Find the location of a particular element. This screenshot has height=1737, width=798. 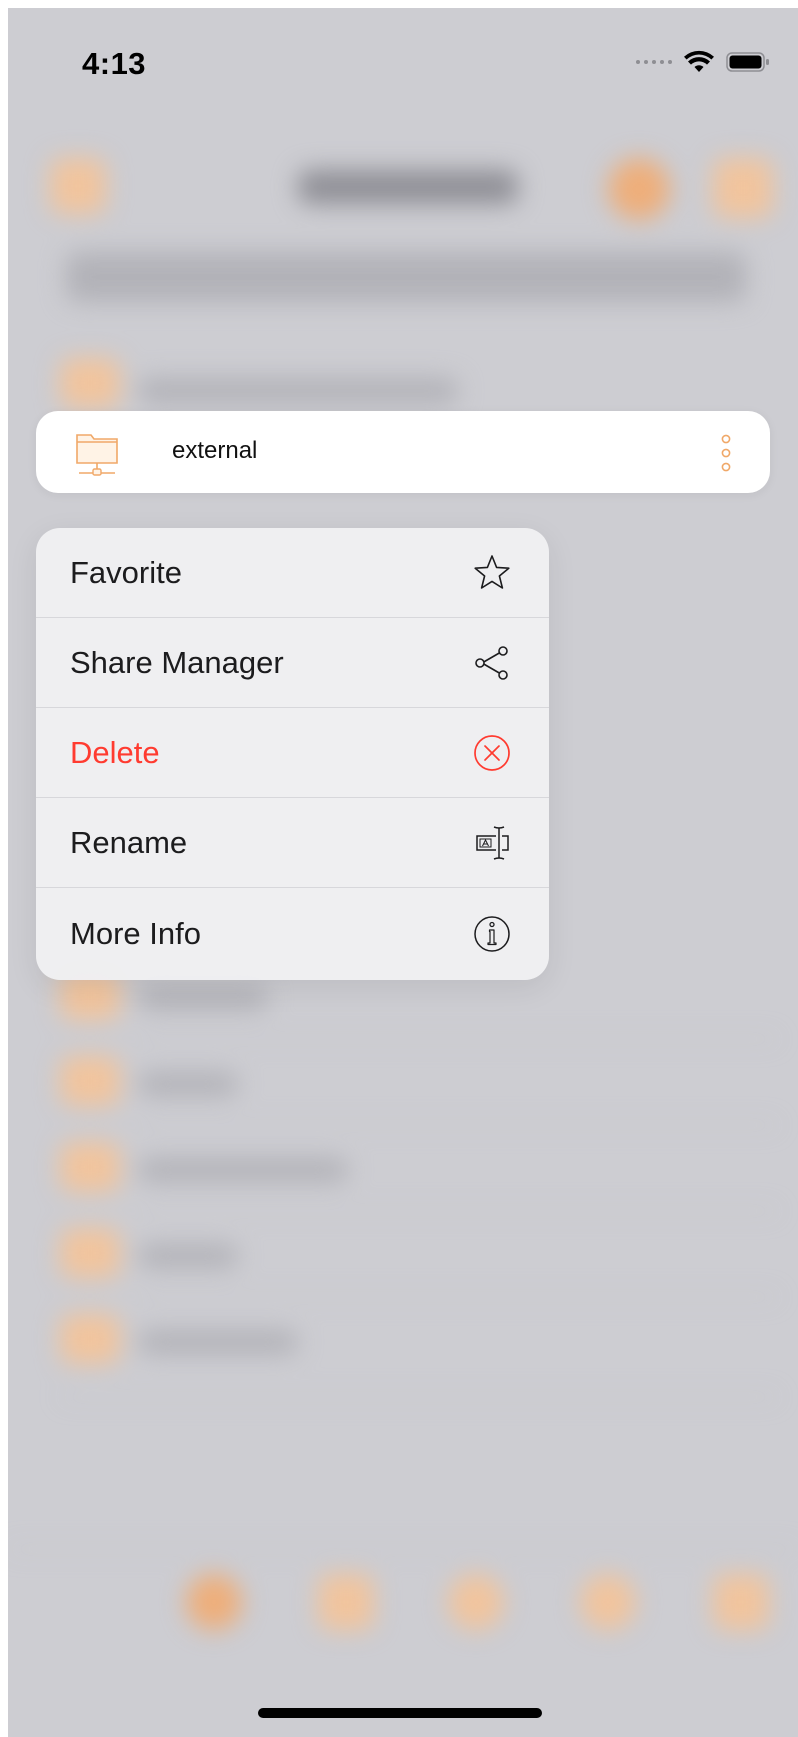

wifi-icon is located at coordinates (699, 61).